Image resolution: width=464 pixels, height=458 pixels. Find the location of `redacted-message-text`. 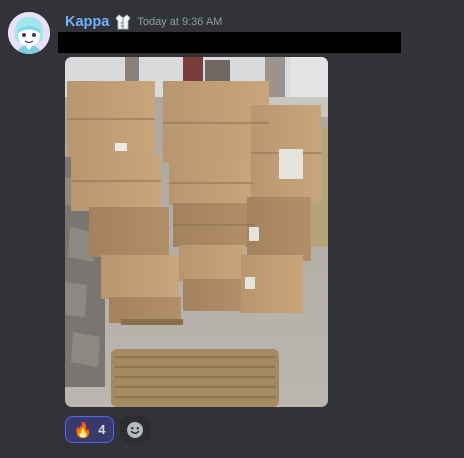

redacted-message-text is located at coordinates (229, 42).